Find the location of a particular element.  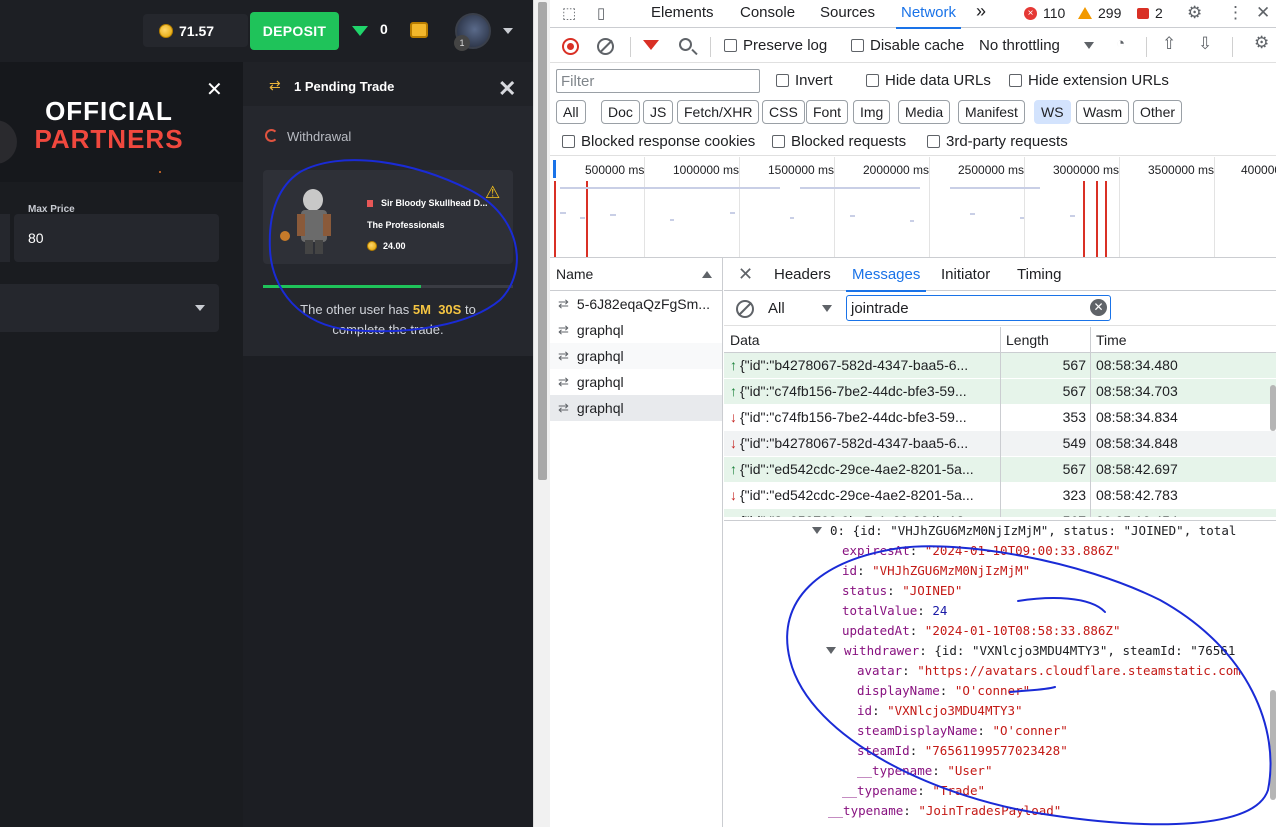

filter-input: Filter is located at coordinates (658, 81).